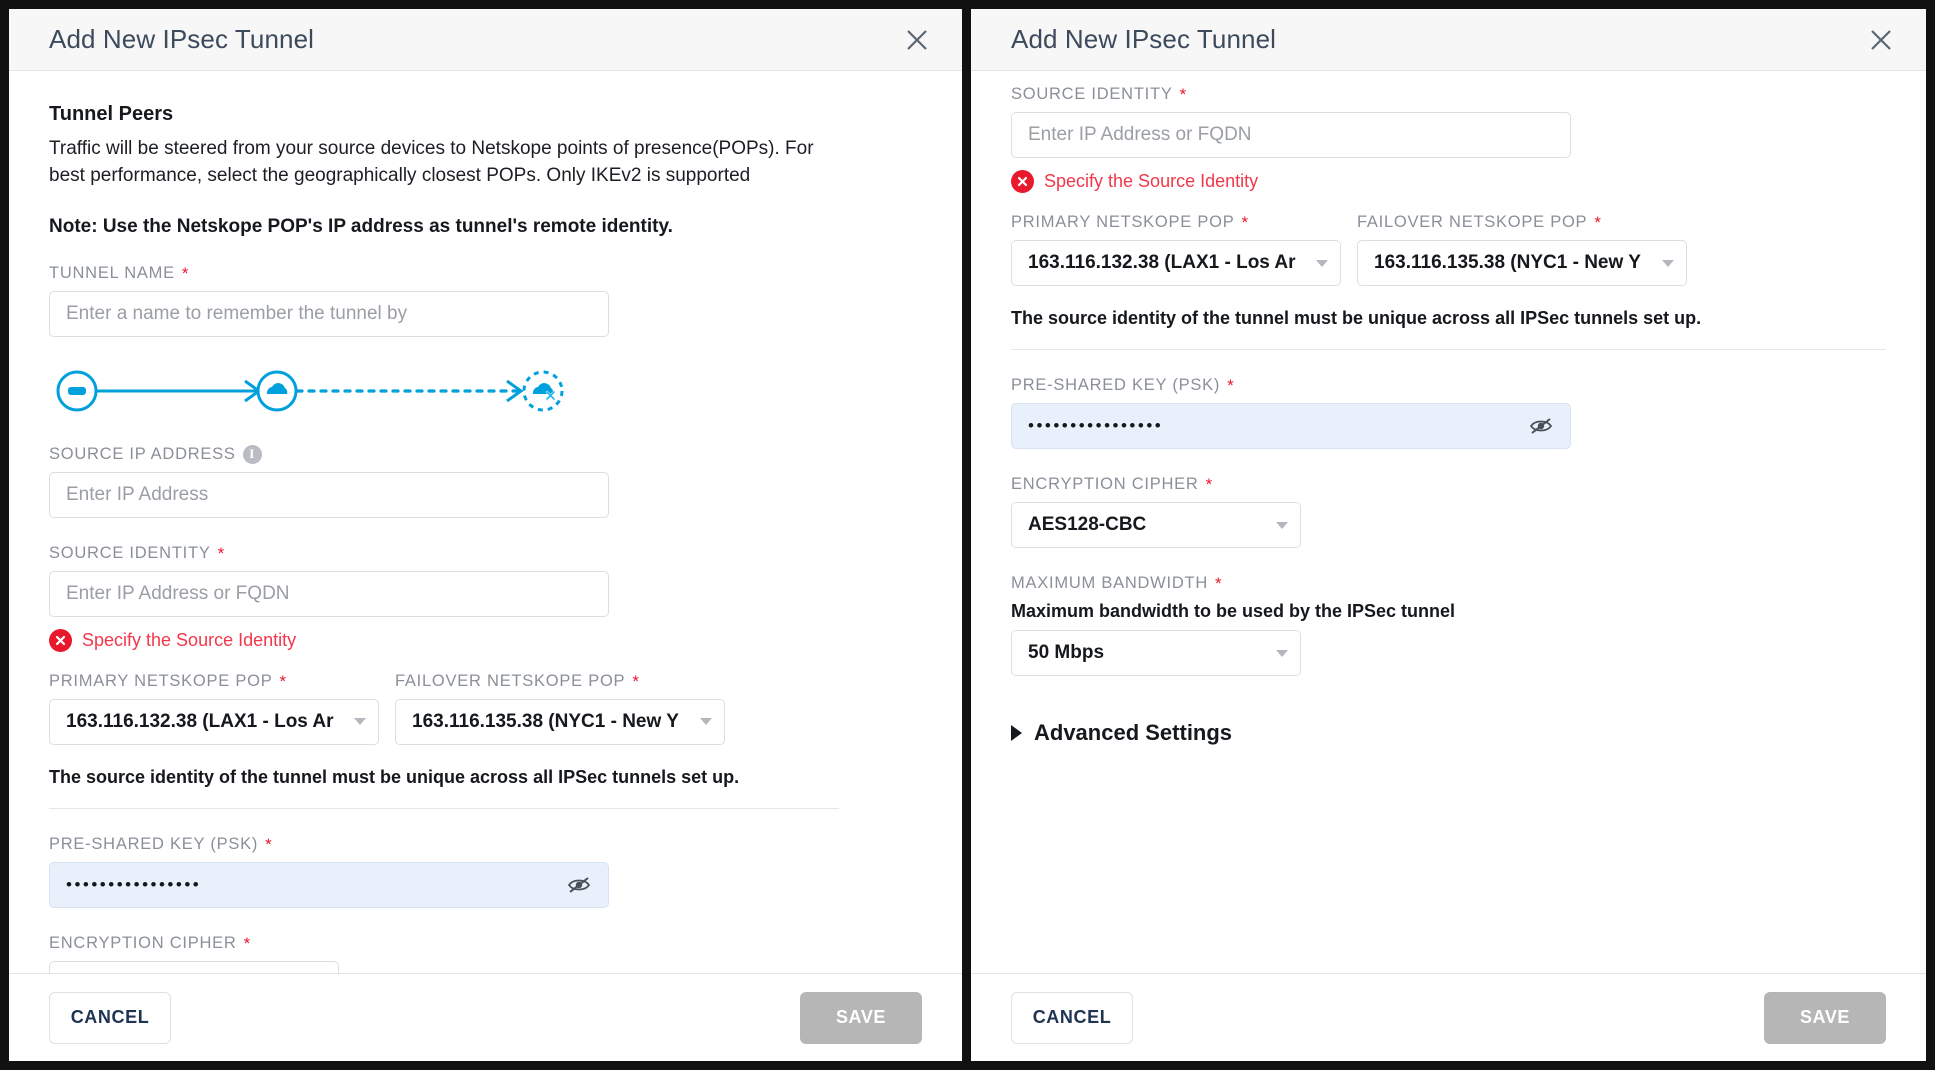 The image size is (1935, 1070). What do you see at coordinates (1448, 385) in the screenshot?
I see `psk-label: PRE-SHARED KEY (PSK) *` at bounding box center [1448, 385].